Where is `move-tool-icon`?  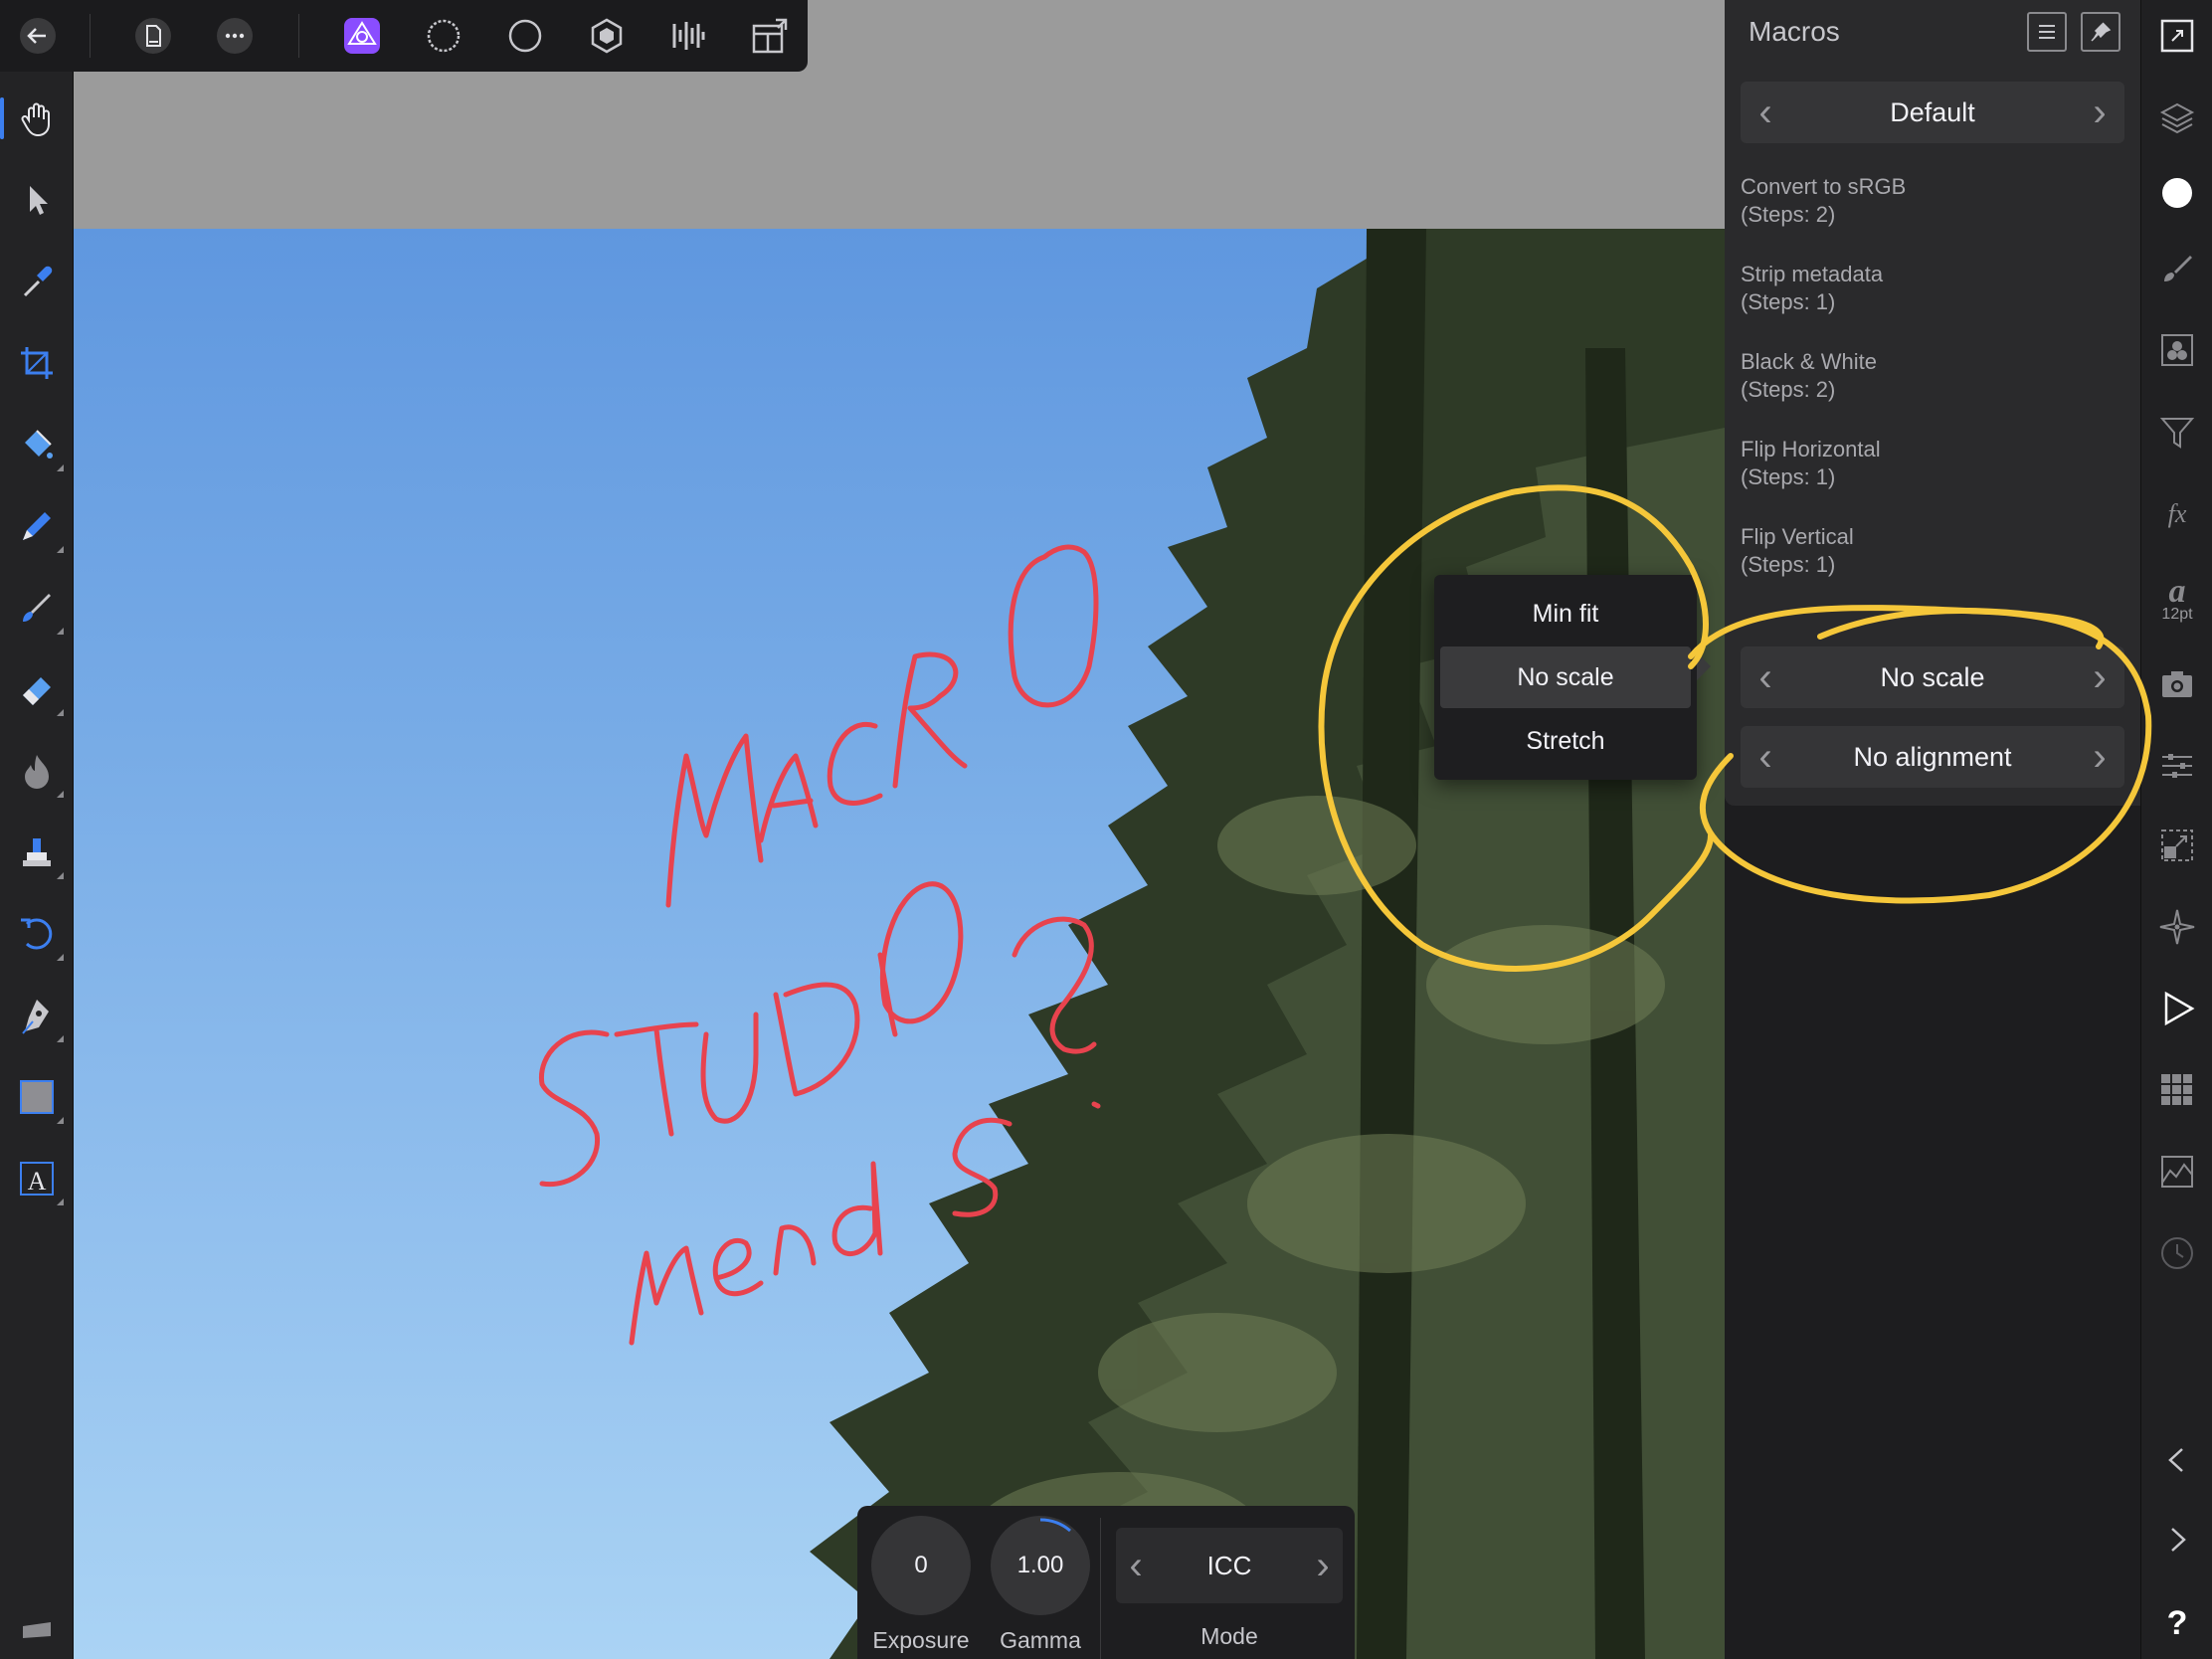 move-tool-icon is located at coordinates (37, 200).